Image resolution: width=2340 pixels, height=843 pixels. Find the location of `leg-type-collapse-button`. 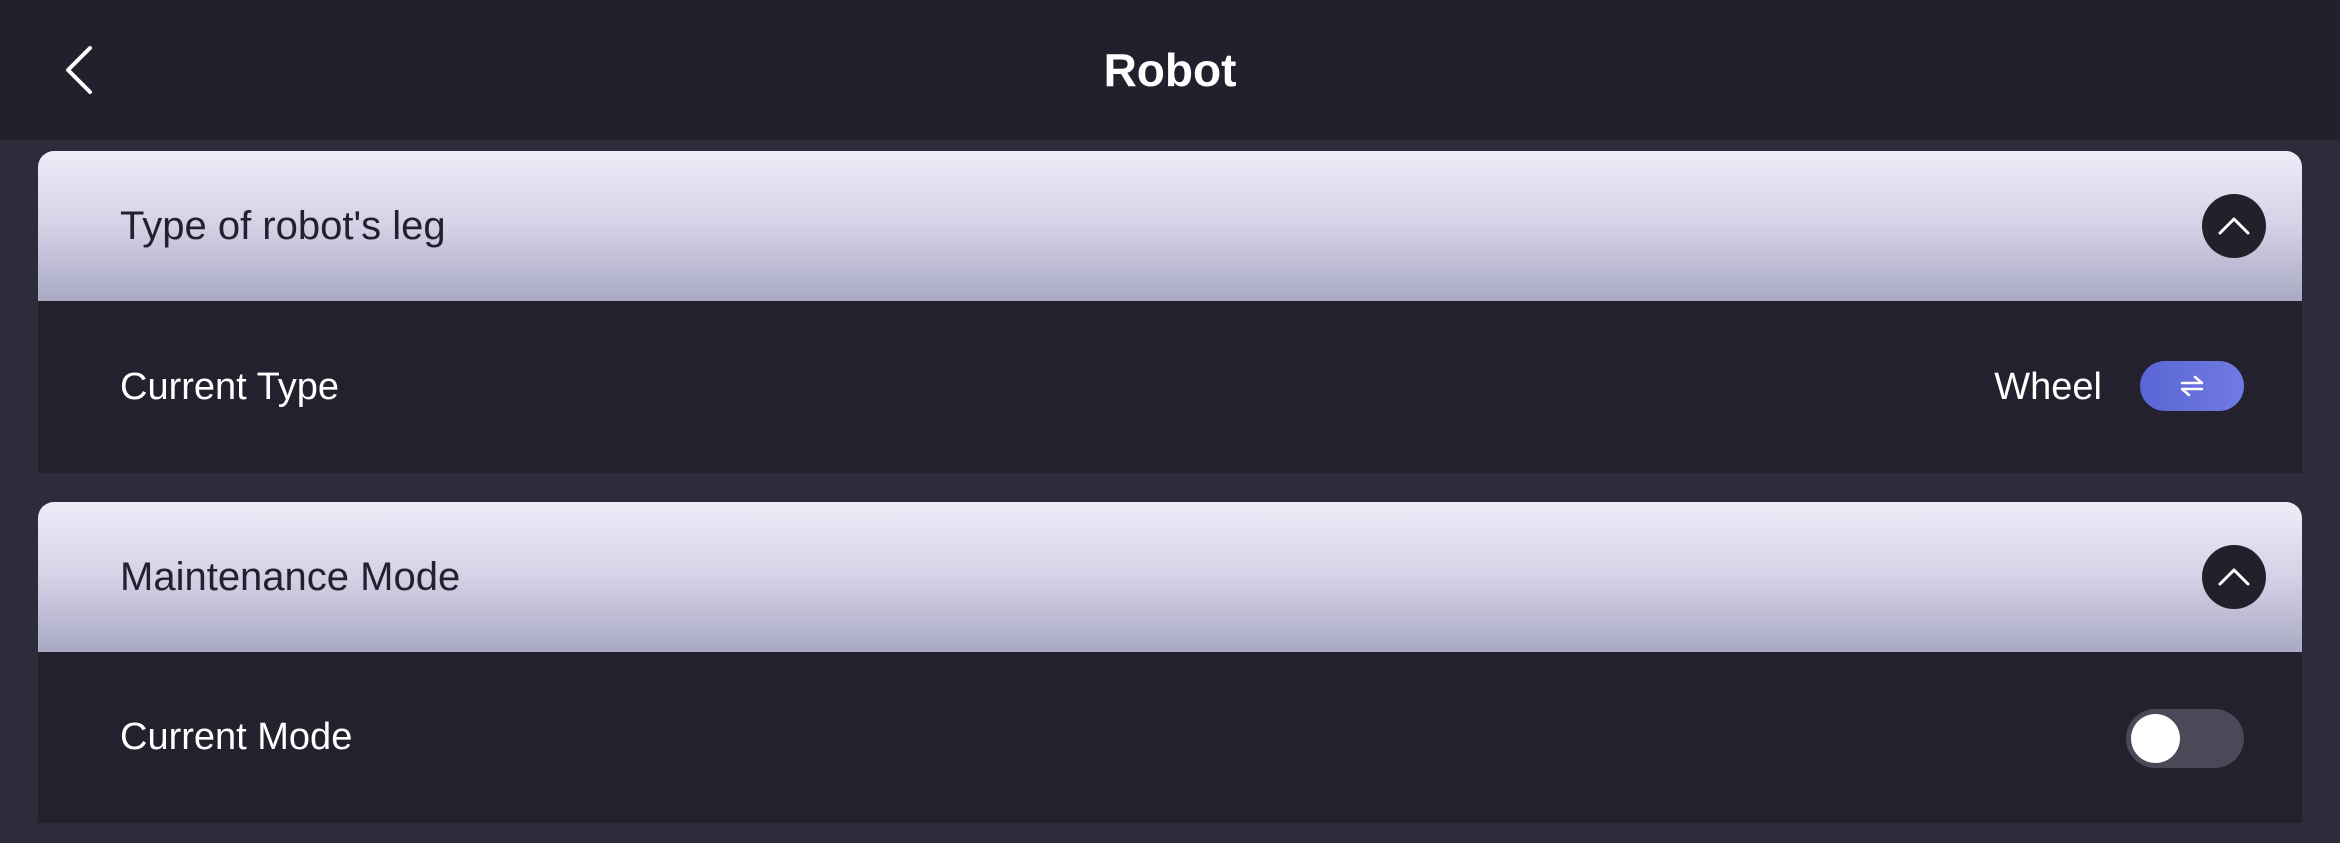

leg-type-collapse-button is located at coordinates (2234, 226).